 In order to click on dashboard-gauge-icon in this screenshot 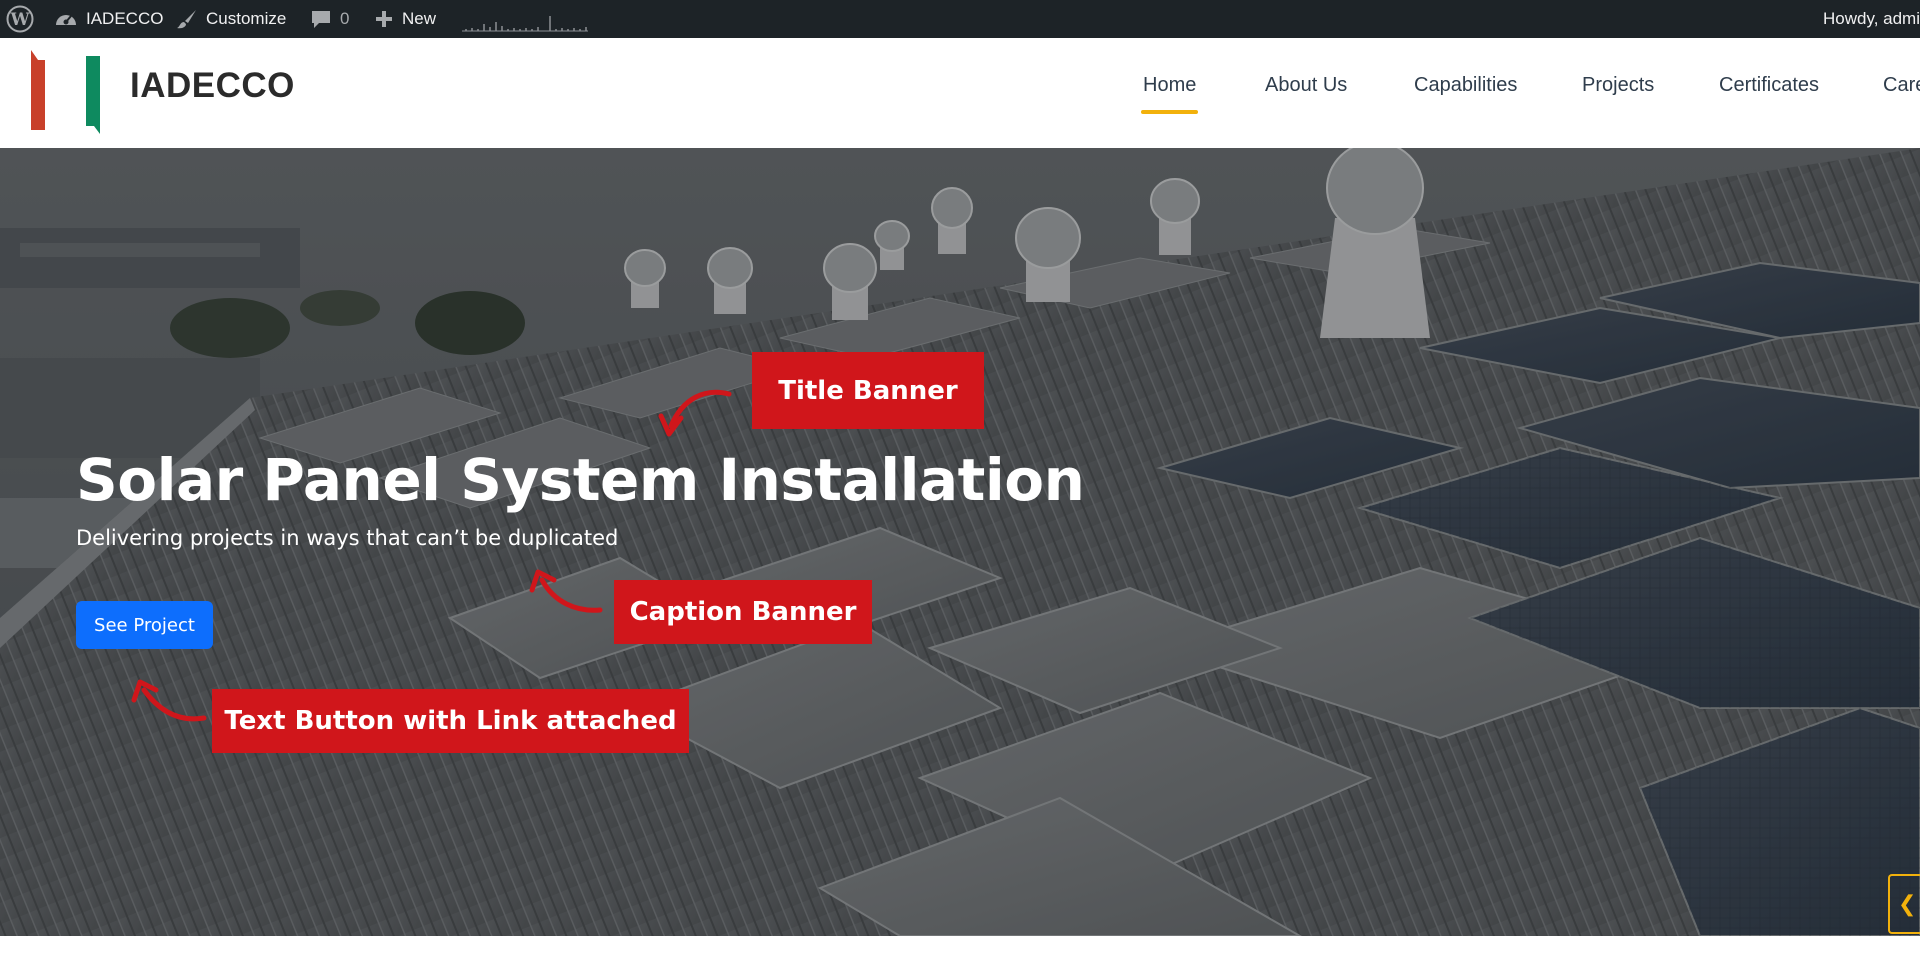, I will do `click(66, 20)`.